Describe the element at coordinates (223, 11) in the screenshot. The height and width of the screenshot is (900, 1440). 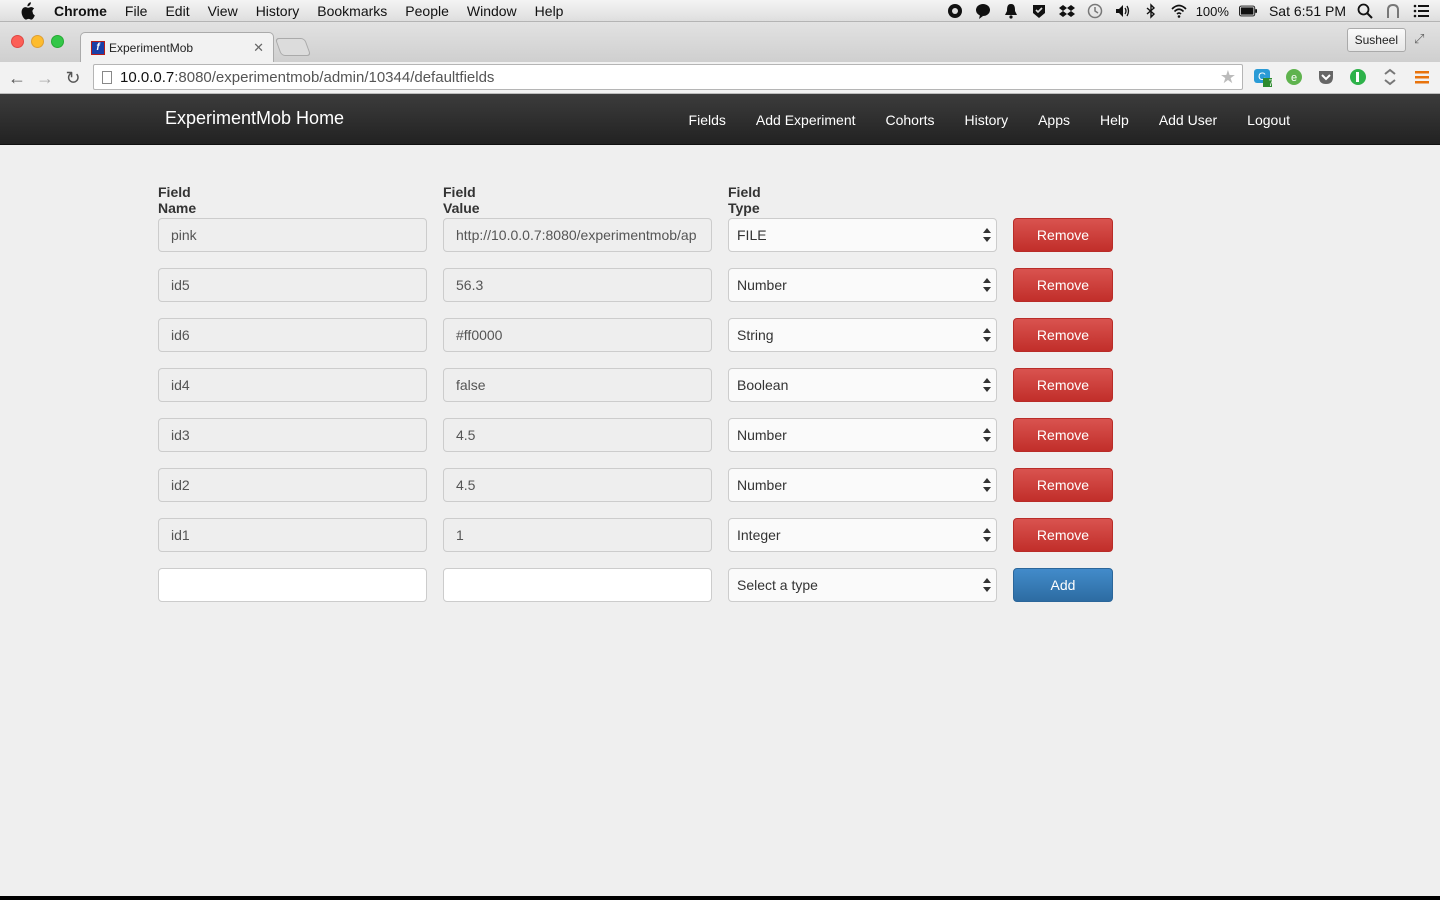
I see `menu-view: View` at that location.